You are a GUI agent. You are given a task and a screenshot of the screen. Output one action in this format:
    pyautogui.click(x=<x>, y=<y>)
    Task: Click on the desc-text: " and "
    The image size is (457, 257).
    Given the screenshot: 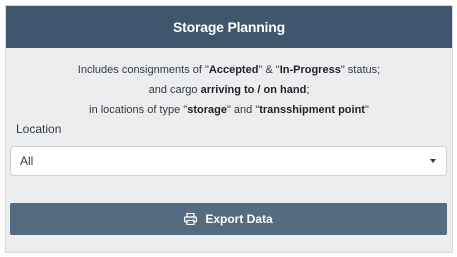 What is the action you would take?
    pyautogui.click(x=243, y=110)
    